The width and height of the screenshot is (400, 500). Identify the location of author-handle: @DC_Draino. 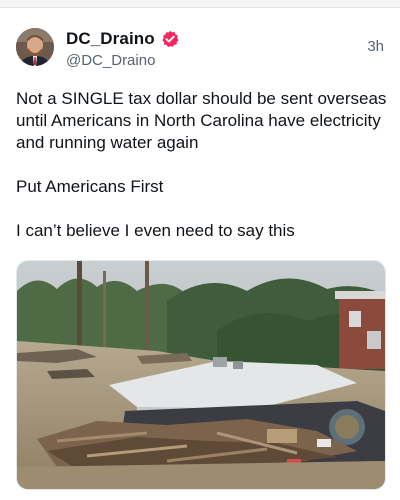
(225, 60).